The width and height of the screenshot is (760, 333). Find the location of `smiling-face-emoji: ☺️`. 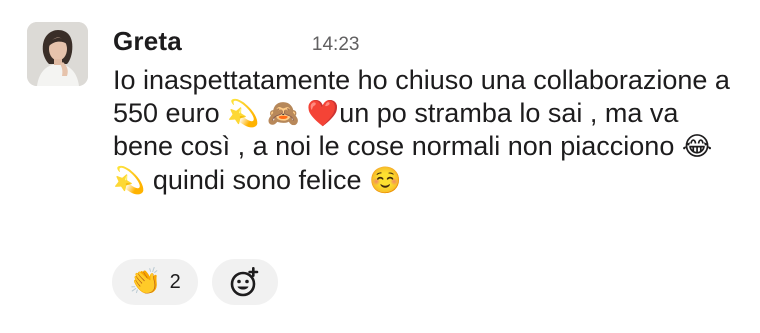

smiling-face-emoji: ☺️ is located at coordinates (385, 180).